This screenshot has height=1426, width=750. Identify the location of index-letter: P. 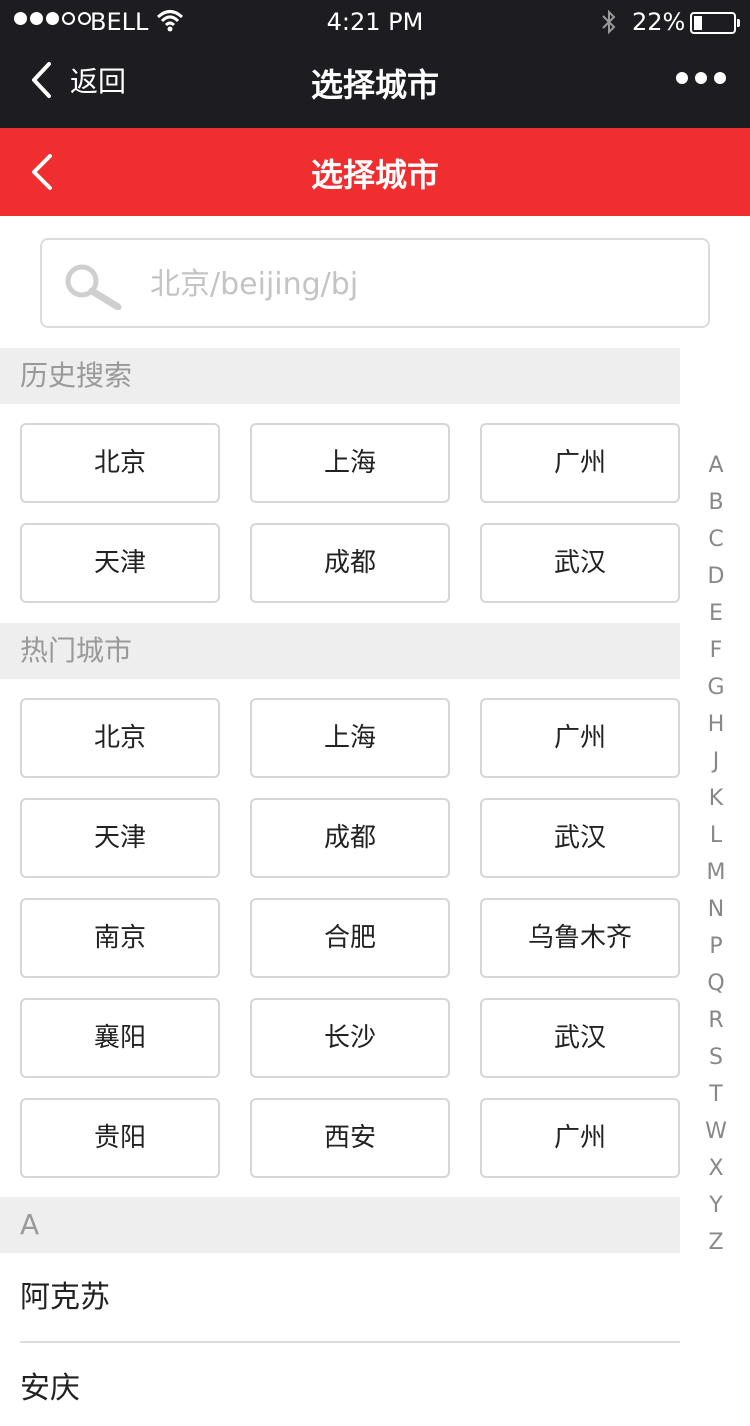
(716, 946).